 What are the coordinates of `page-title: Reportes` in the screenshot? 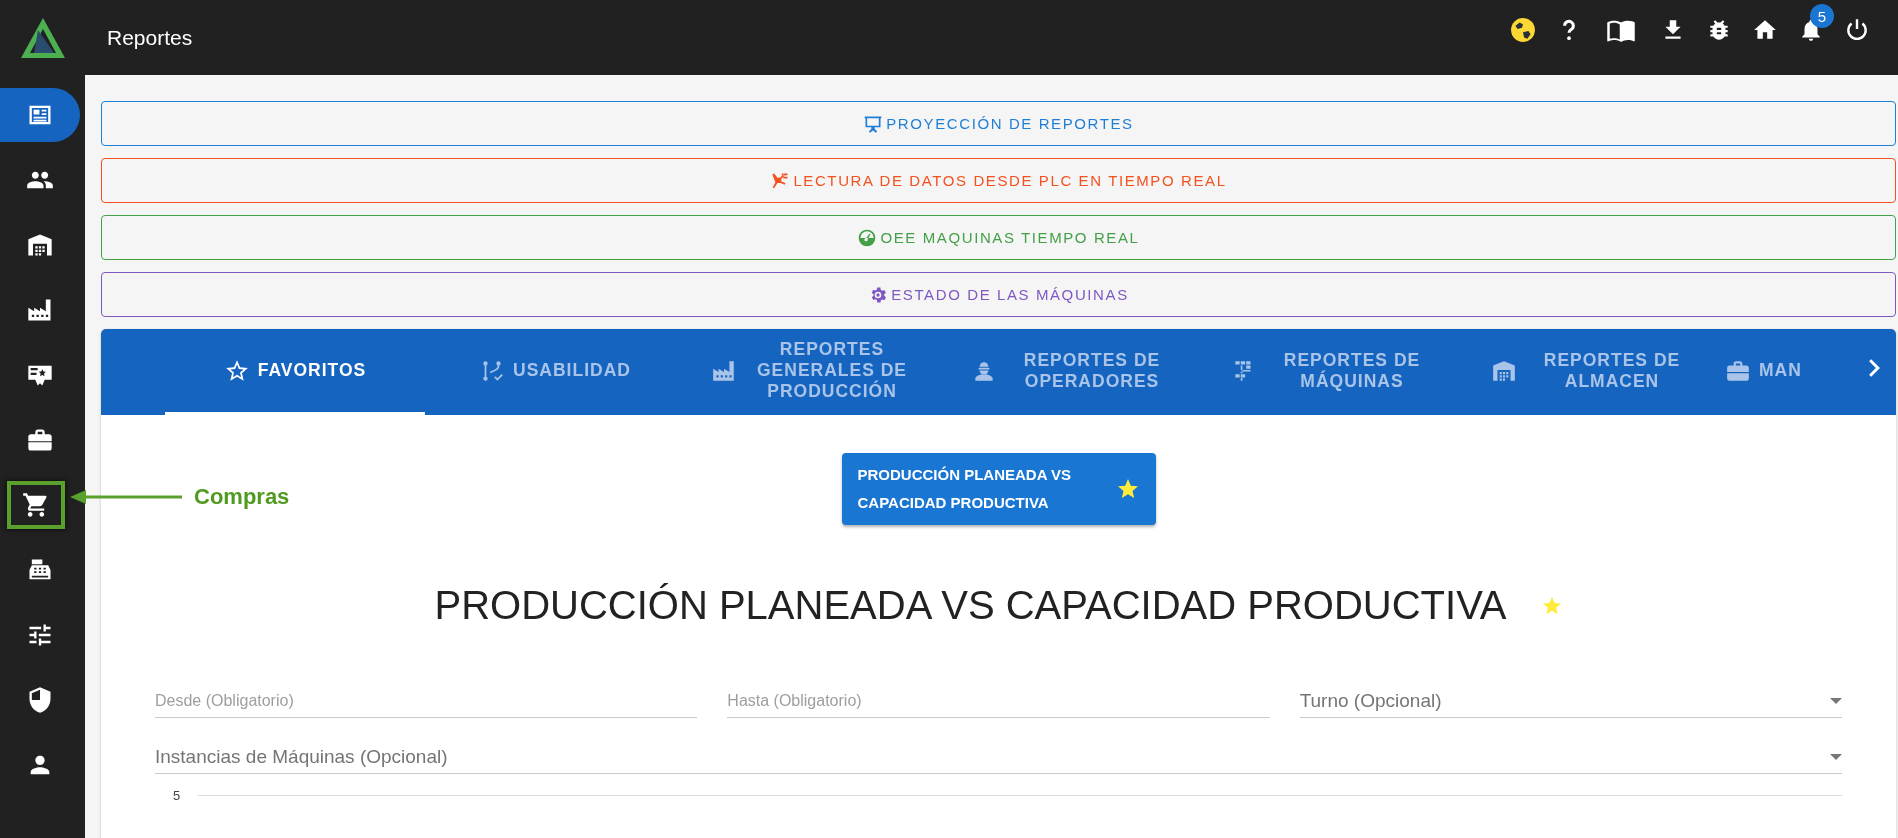 It's located at (150, 37).